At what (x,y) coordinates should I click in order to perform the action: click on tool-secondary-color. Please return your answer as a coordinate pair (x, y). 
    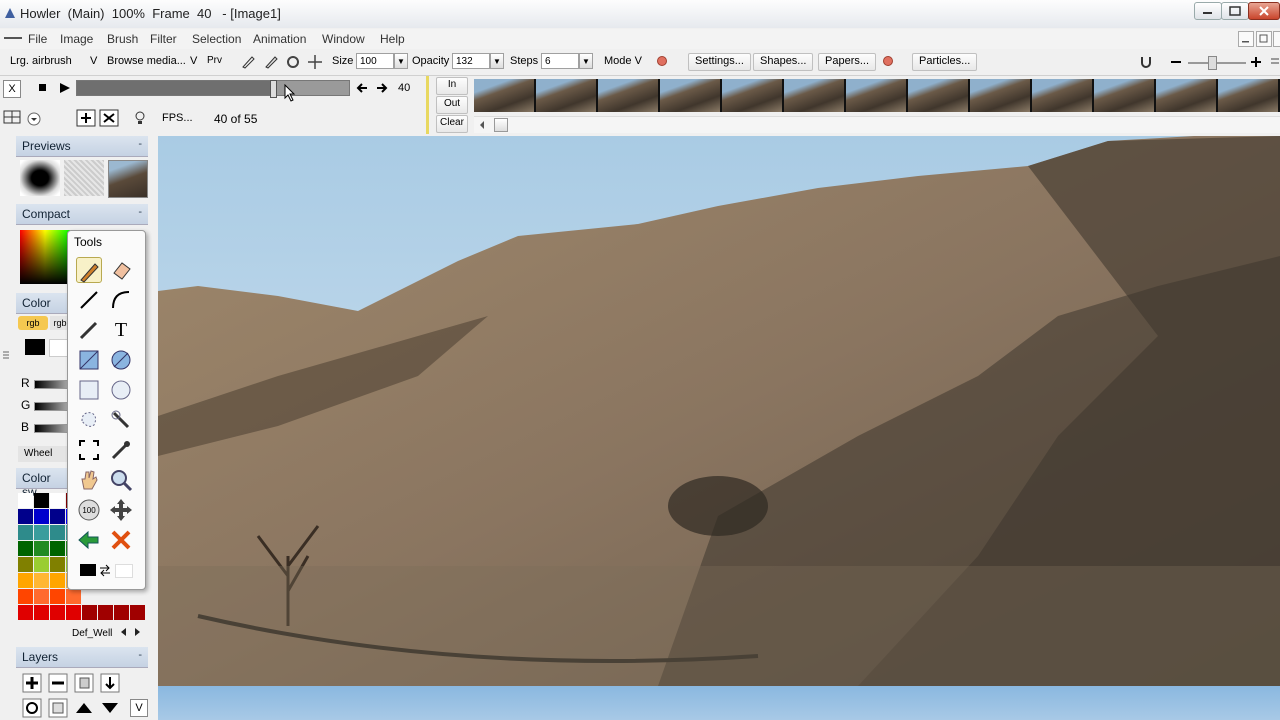
    Looking at the image, I should click on (124, 571).